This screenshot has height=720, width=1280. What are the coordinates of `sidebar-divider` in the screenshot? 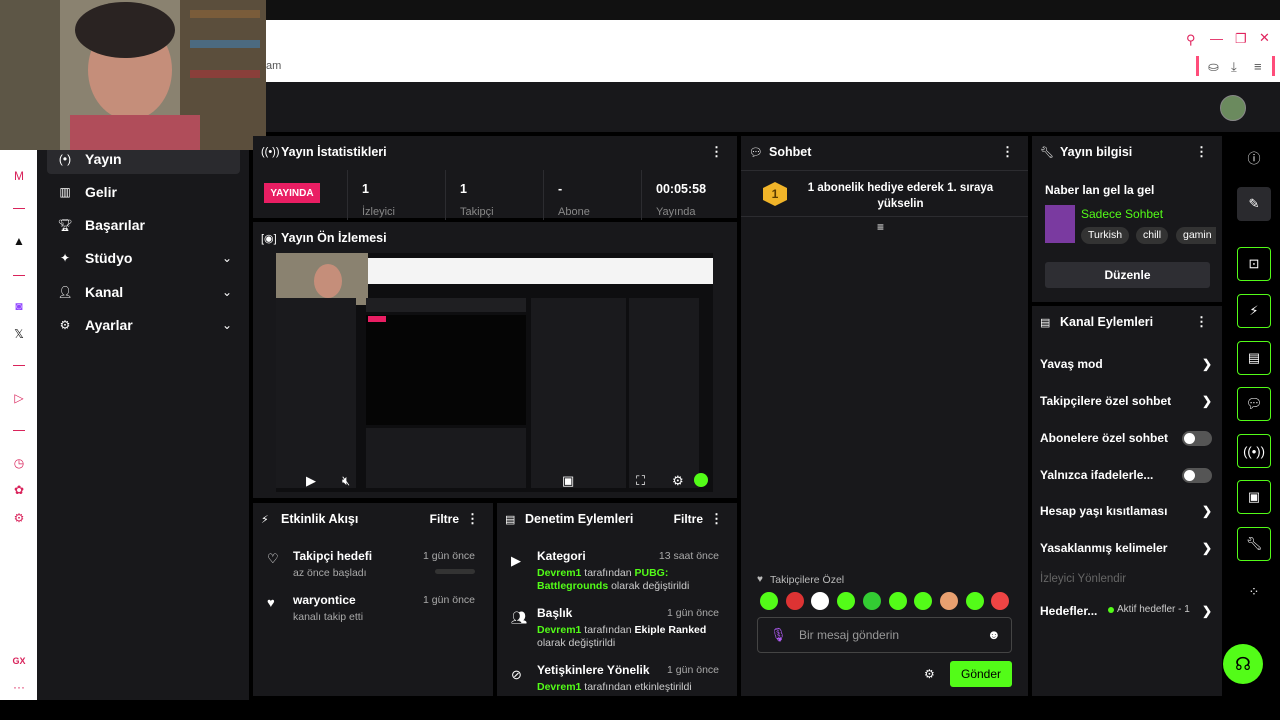 It's located at (19, 275).